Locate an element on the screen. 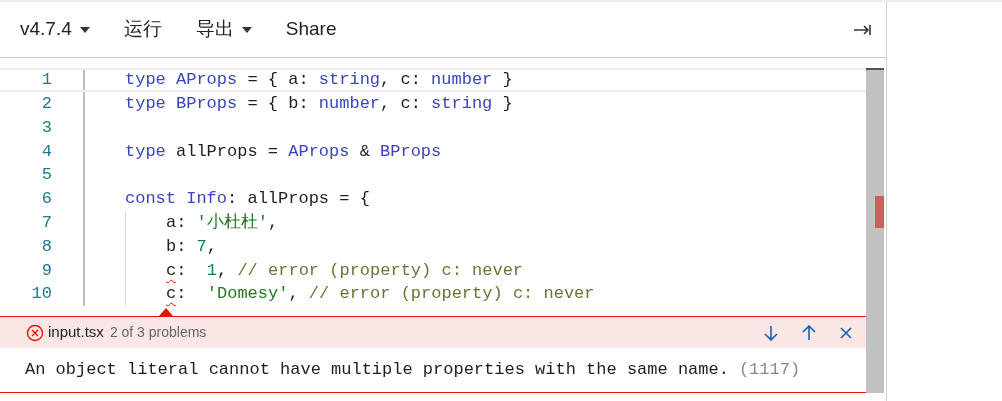 Image resolution: width=1002 pixels, height=401 pixels. close-icon is located at coordinates (846, 332).